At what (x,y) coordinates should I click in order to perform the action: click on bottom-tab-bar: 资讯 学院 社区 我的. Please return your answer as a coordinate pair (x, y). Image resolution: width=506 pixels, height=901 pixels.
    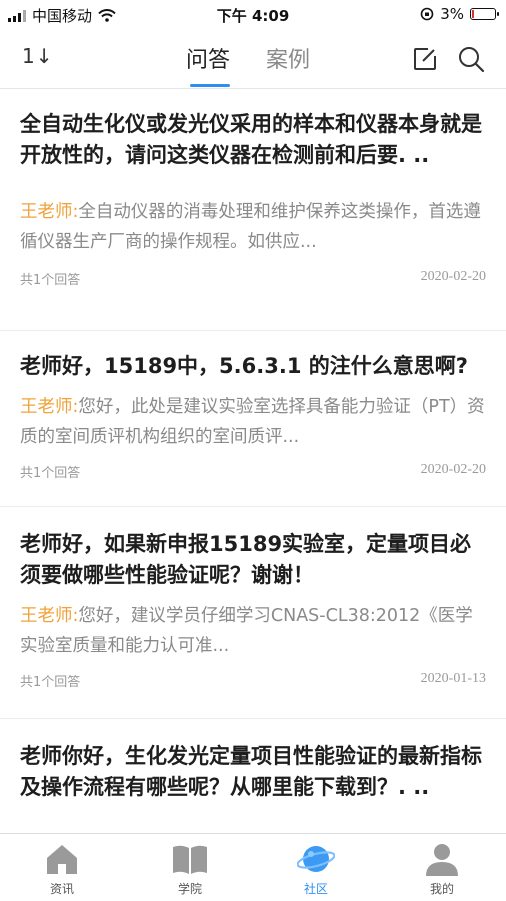
    Looking at the image, I should click on (253, 867).